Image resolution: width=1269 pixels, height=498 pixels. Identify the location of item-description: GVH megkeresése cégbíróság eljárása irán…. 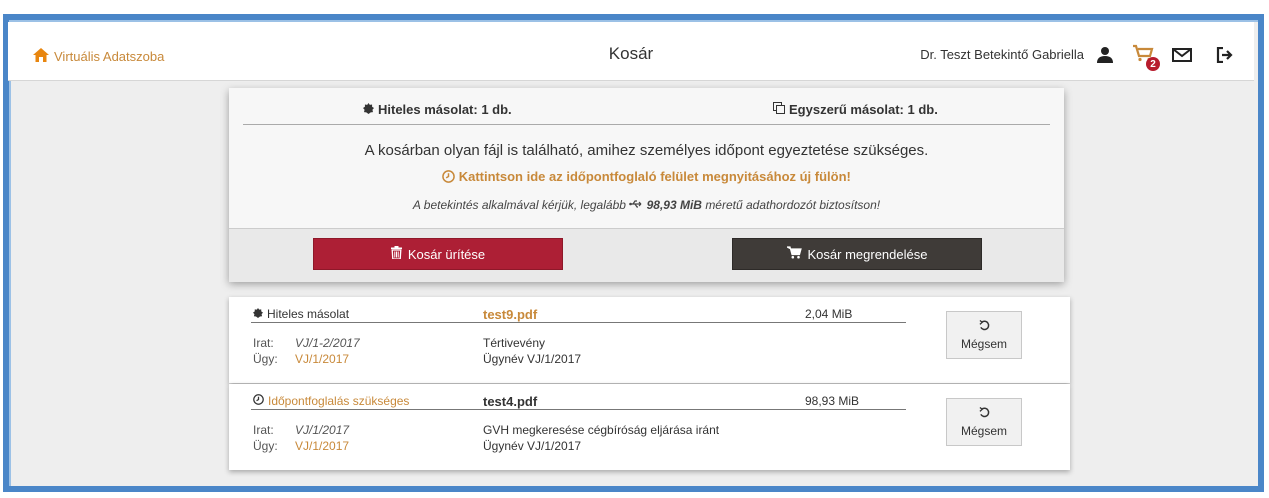
(601, 438).